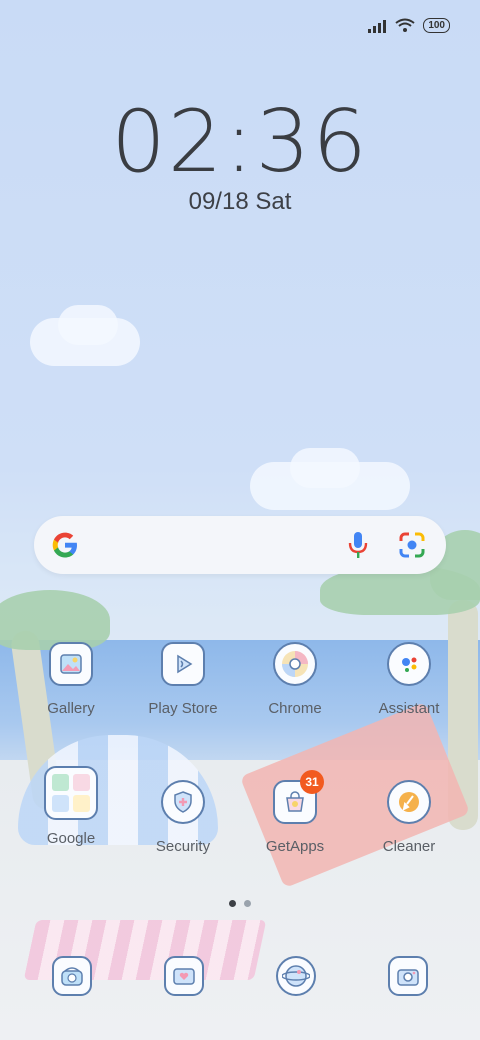  What do you see at coordinates (312, 782) in the screenshot?
I see `notification-badge: 31` at bounding box center [312, 782].